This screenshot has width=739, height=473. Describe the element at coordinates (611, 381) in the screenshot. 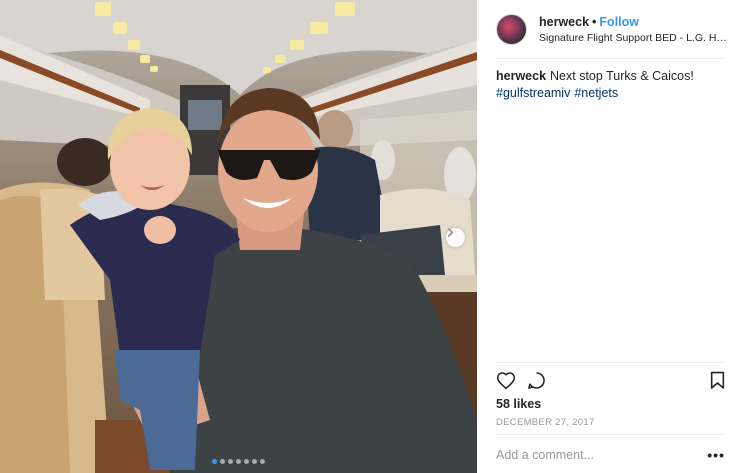

I see `action-bar` at that location.